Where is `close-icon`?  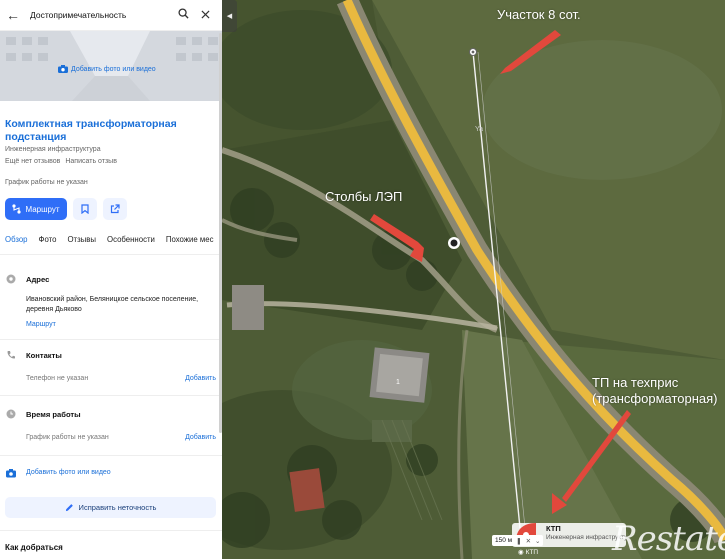 close-icon is located at coordinates (205, 15).